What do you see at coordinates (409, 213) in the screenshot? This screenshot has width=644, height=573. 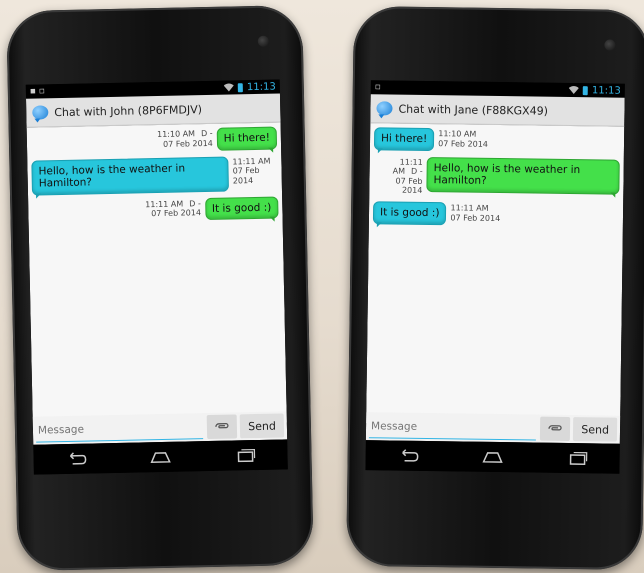 I see `received-message-bubble: It is good :)` at bounding box center [409, 213].